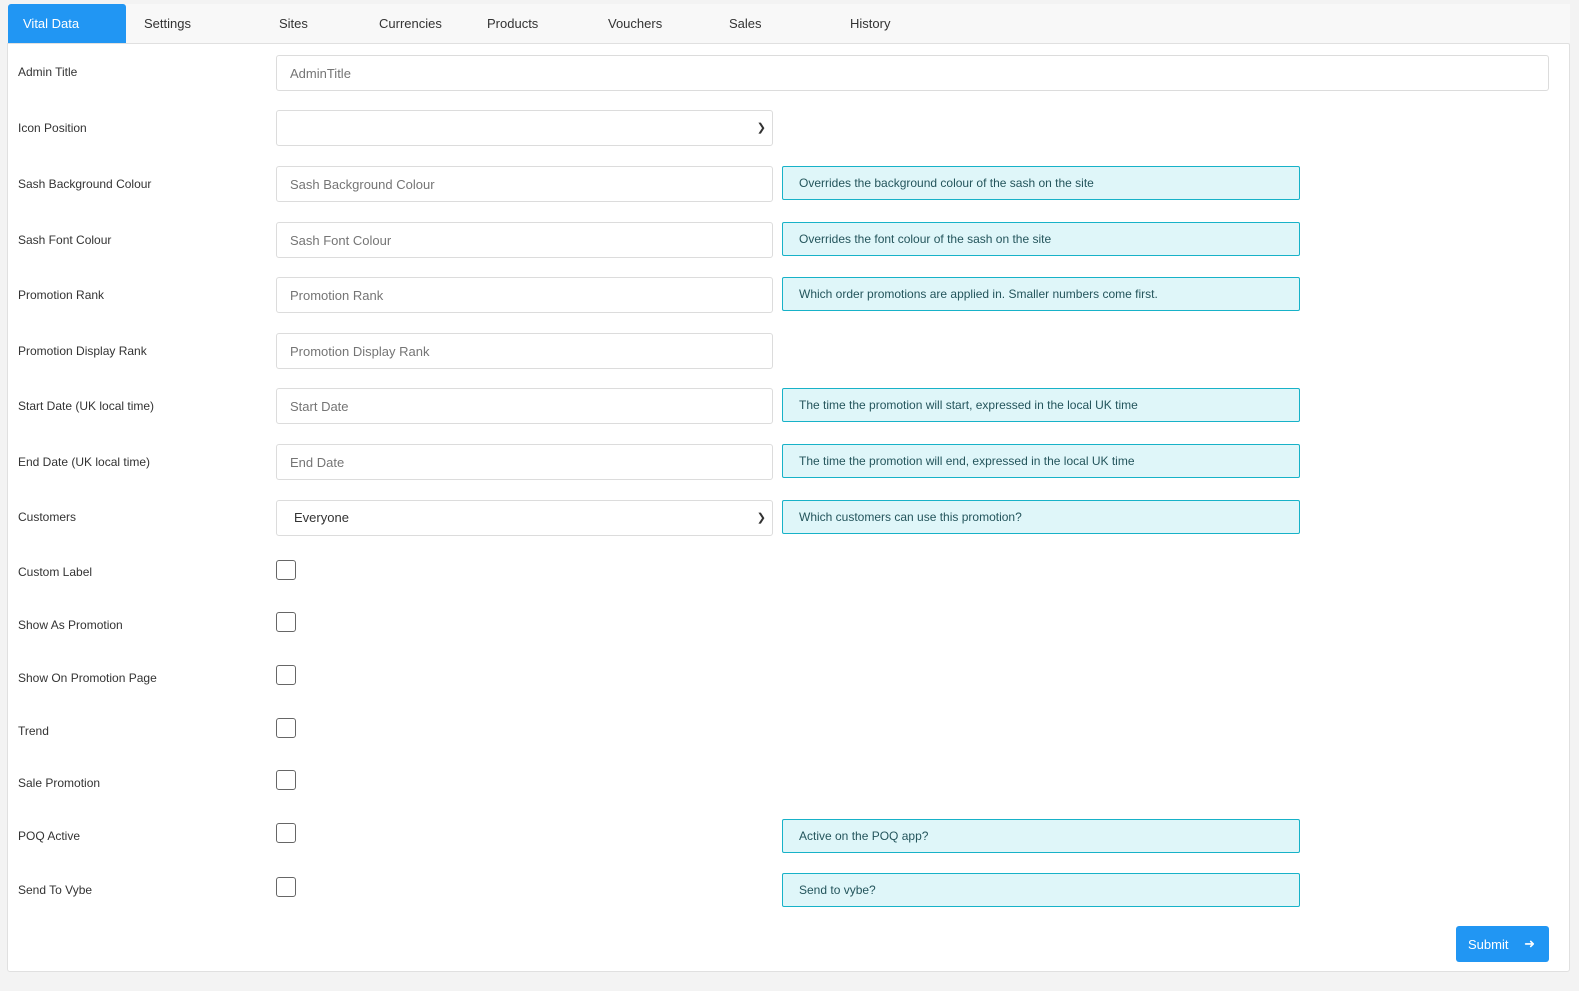  I want to click on tab-sites: Sites, so click(311, 24).